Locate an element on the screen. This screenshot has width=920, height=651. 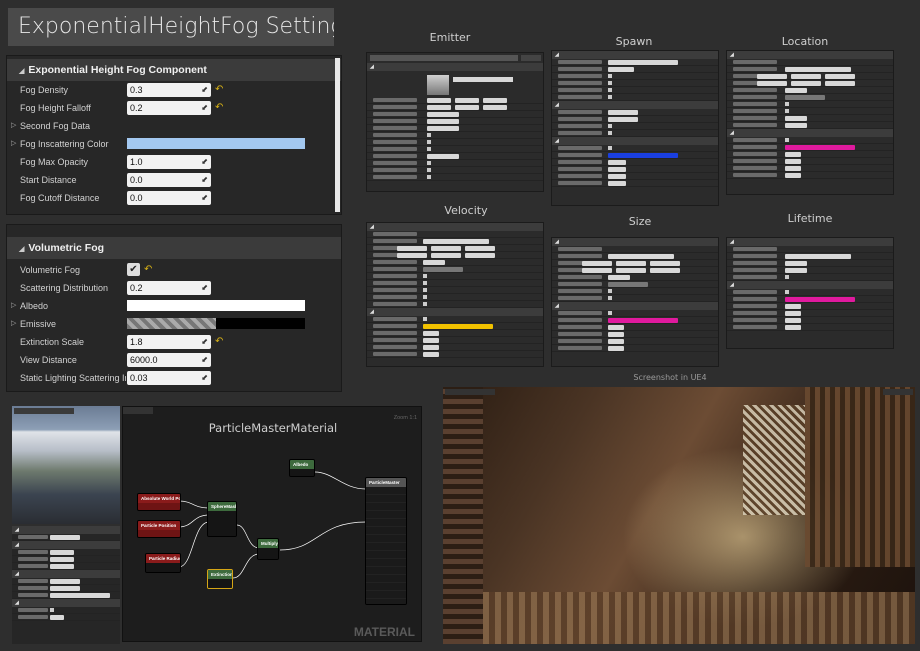
prop-albedo: ▷ Albedo is located at coordinates (174, 306).